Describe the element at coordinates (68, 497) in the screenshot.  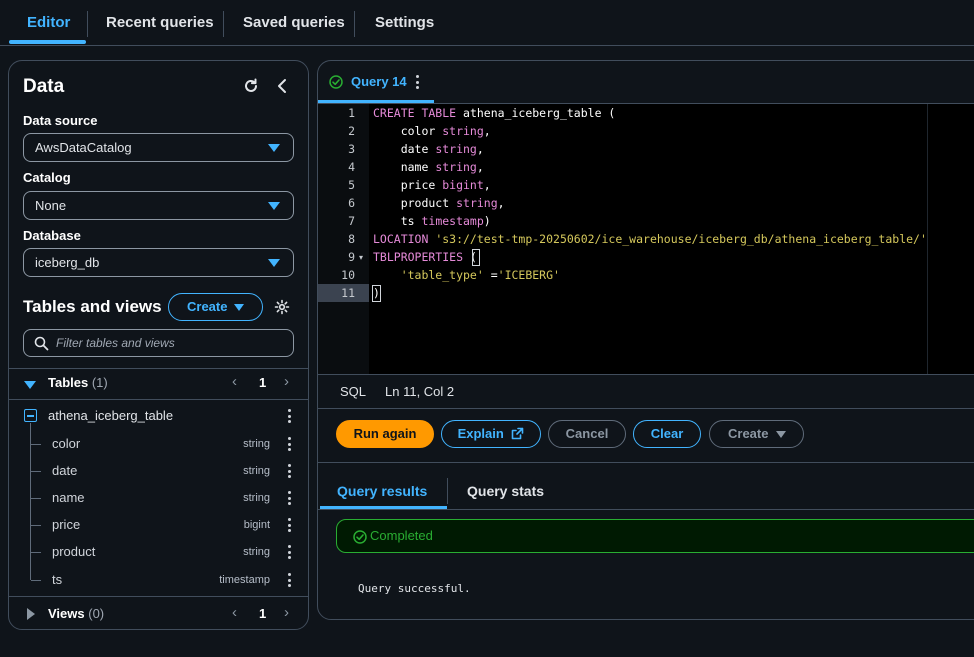
I see `column-name: name` at that location.